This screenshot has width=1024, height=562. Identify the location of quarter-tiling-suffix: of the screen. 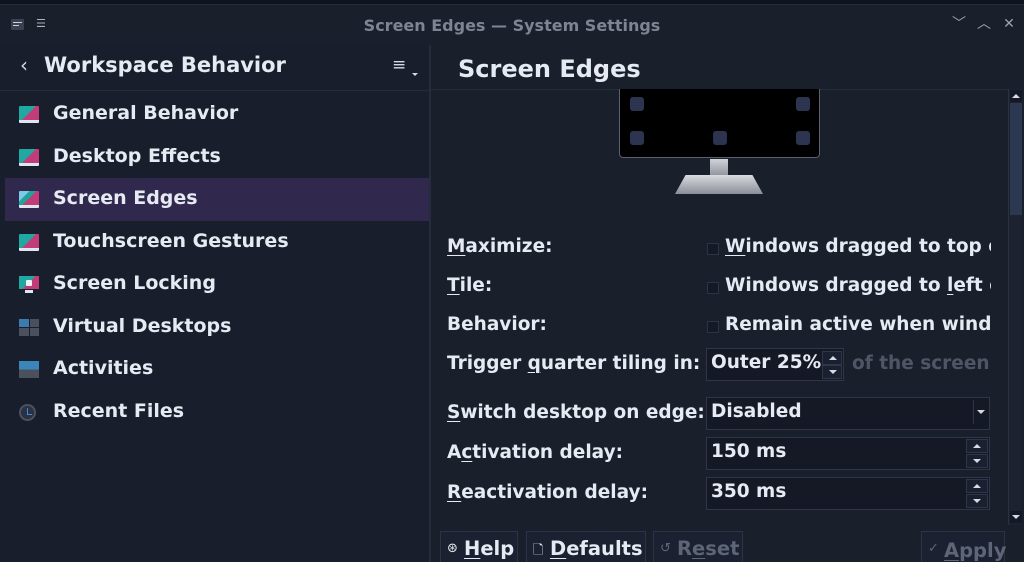
(921, 363).